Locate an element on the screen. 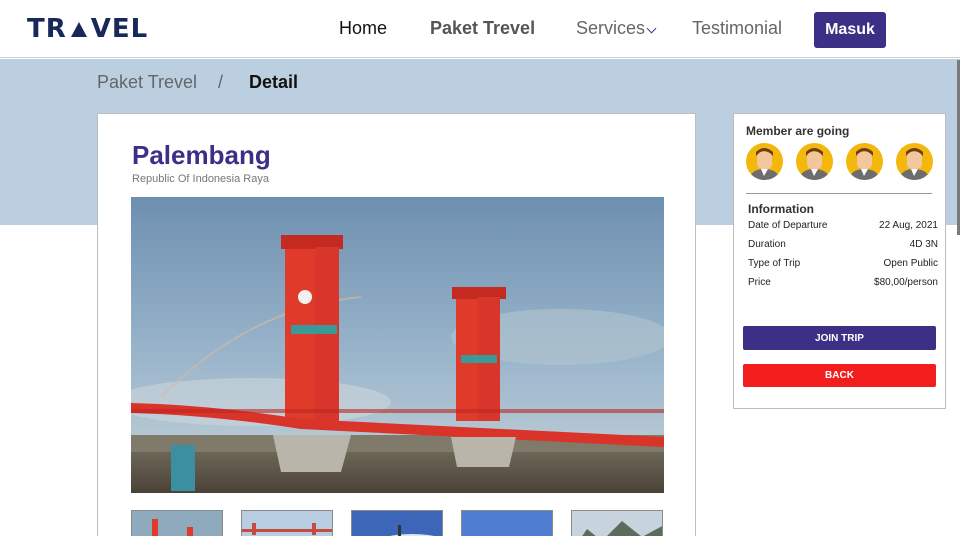 The width and height of the screenshot is (960, 536). nav-link-home: Home is located at coordinates (363, 28).